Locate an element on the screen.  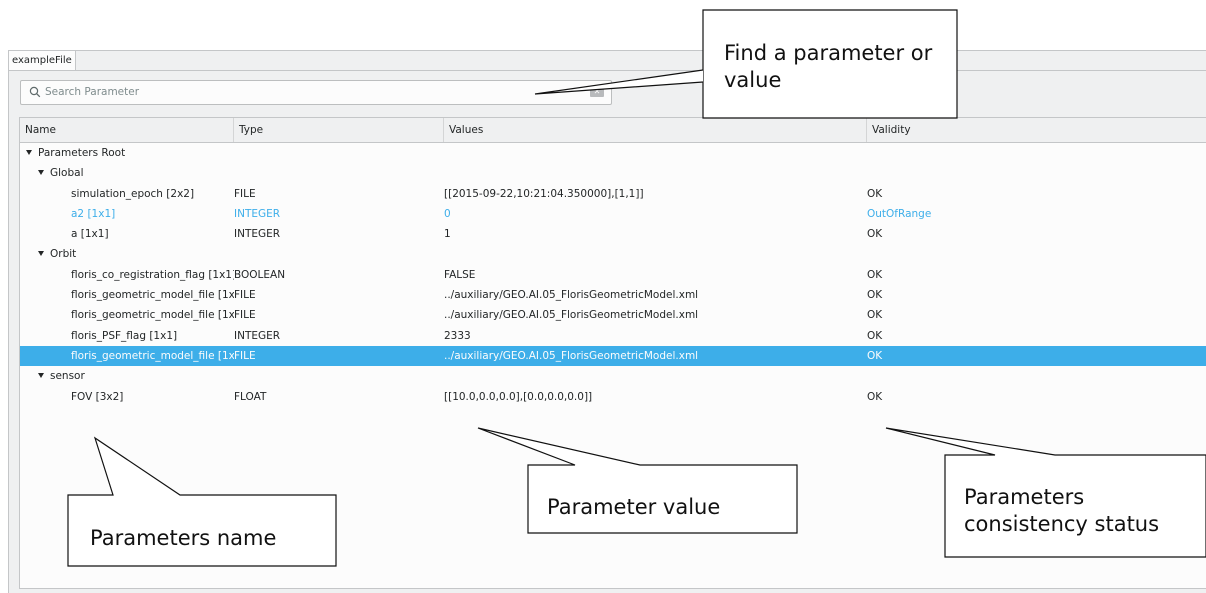
column-header-values: Values is located at coordinates (655, 130).